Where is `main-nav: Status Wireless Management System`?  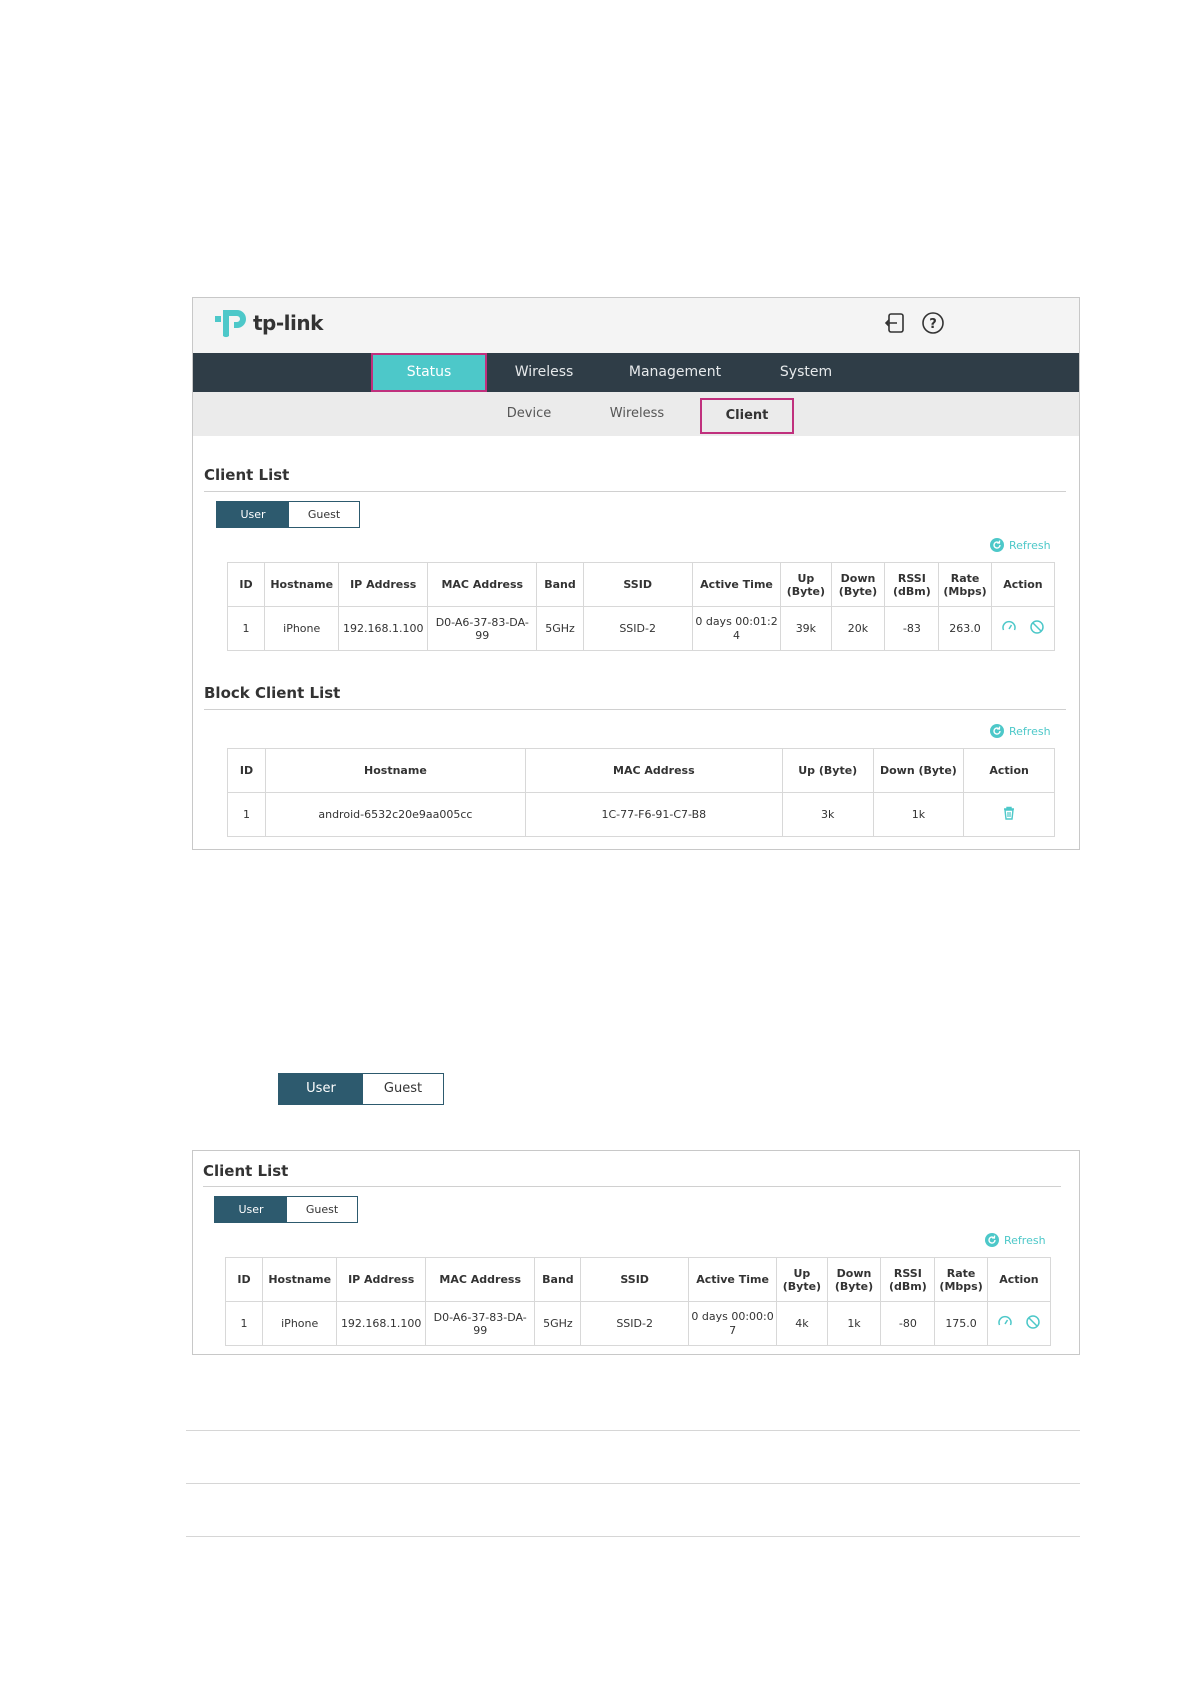 main-nav: Status Wireless Management System is located at coordinates (636, 372).